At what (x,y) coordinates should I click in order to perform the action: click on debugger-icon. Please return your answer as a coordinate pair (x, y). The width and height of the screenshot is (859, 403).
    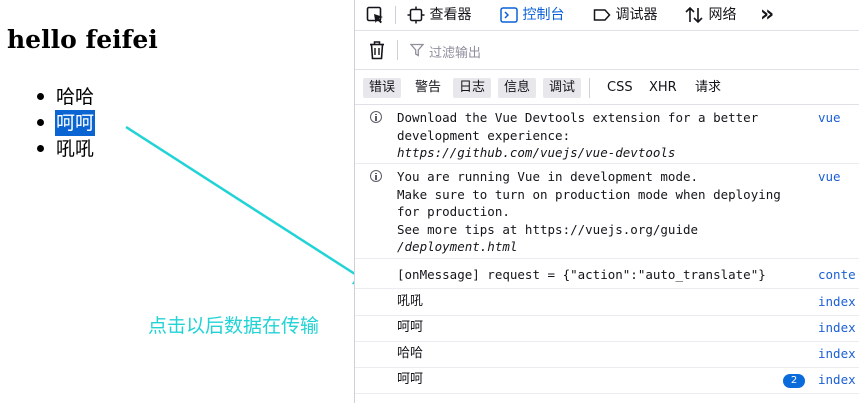
    Looking at the image, I should click on (602, 15).